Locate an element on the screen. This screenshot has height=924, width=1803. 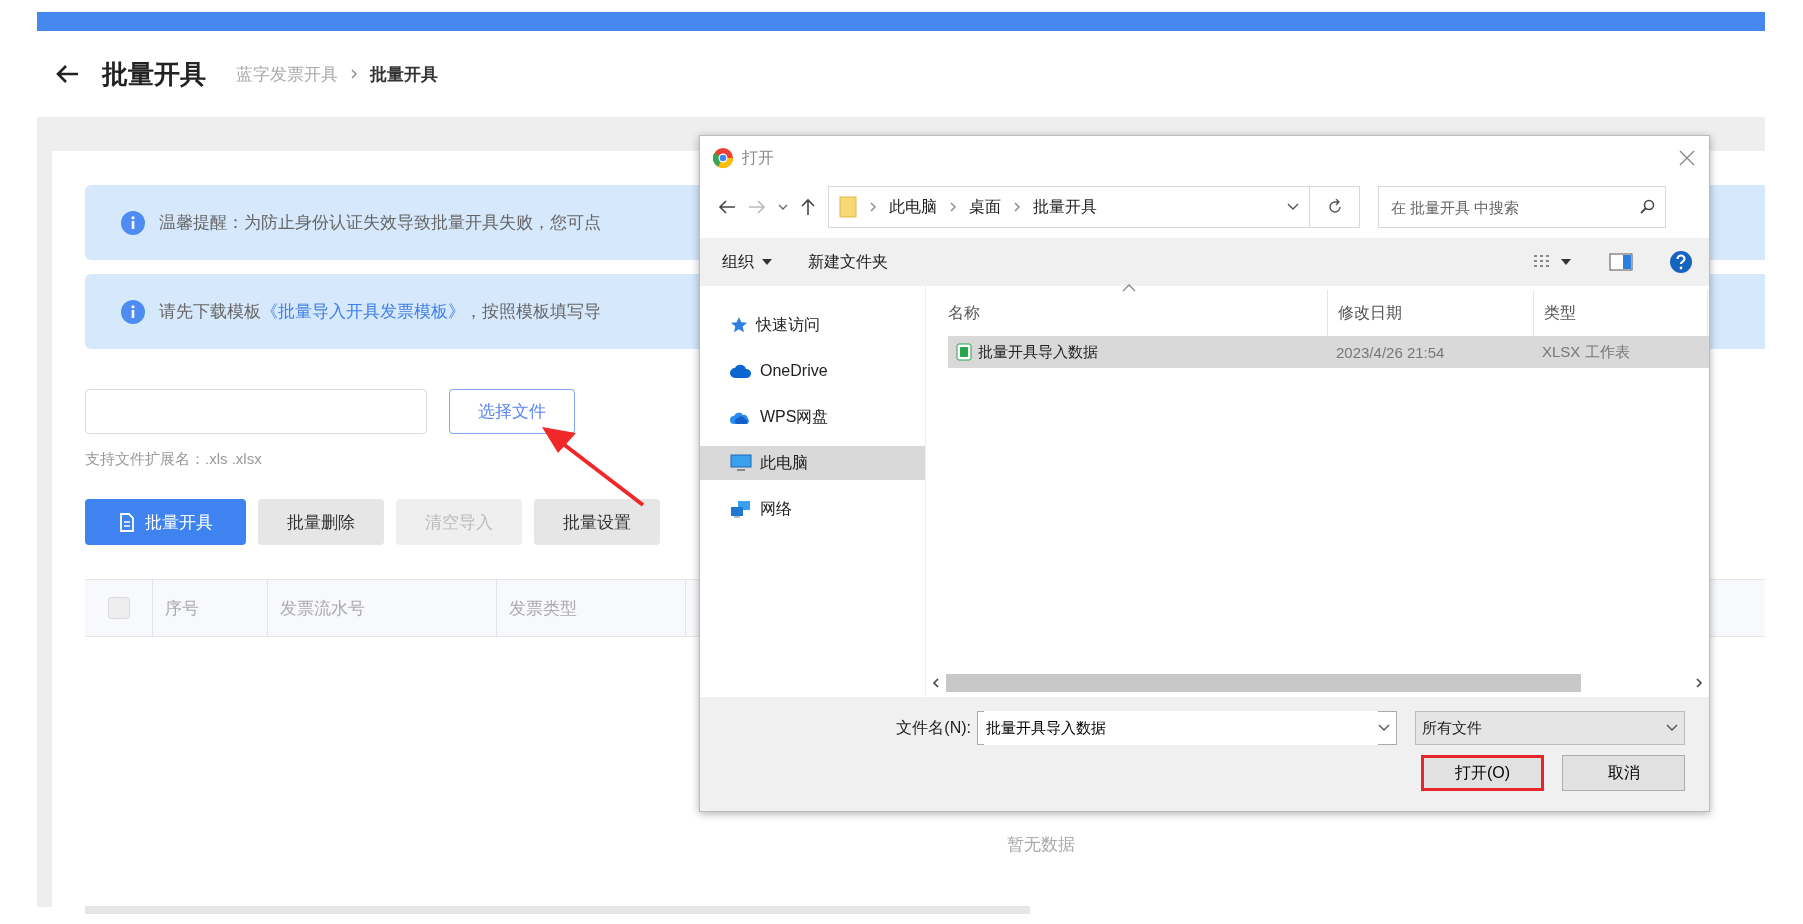
refresh-button is located at coordinates (1335, 207).